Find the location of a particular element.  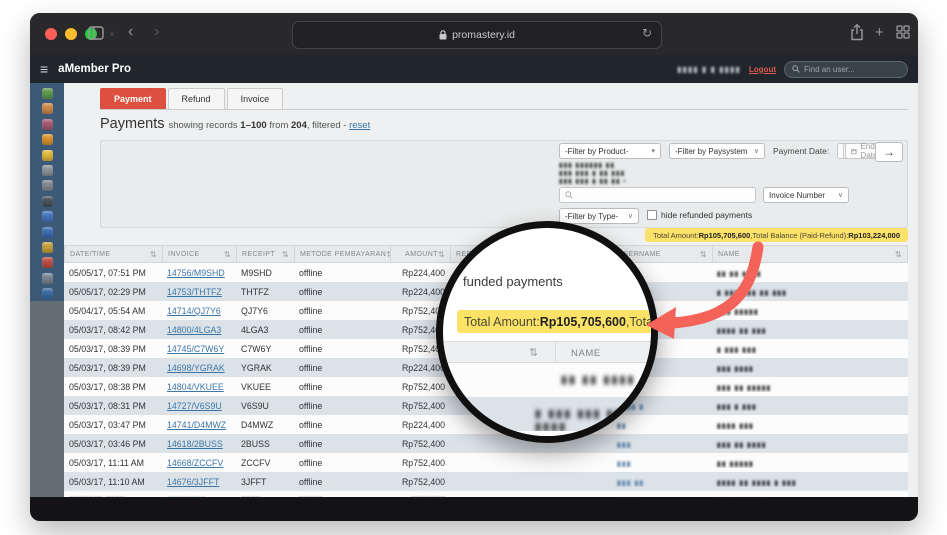

invoice-link: 14756/M9SHD is located at coordinates (196, 273).